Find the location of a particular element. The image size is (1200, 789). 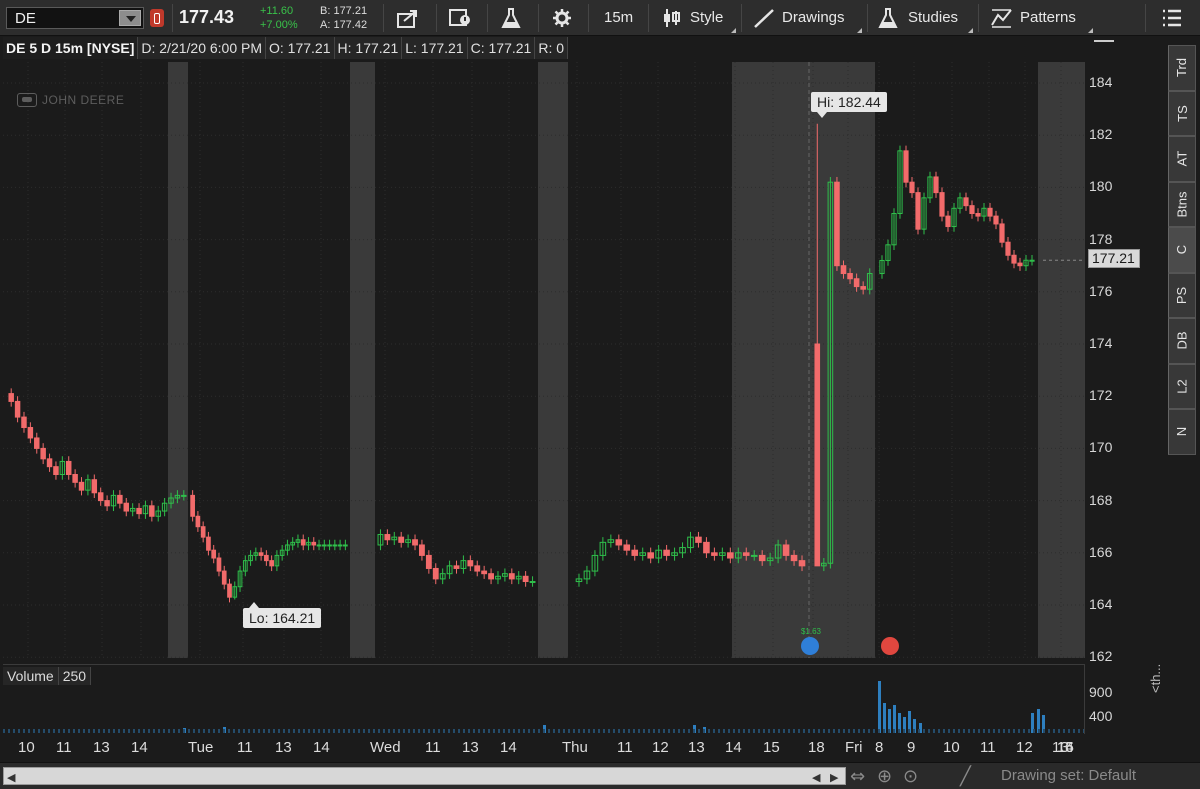

side-tab-n: N is located at coordinates (1182, 432).